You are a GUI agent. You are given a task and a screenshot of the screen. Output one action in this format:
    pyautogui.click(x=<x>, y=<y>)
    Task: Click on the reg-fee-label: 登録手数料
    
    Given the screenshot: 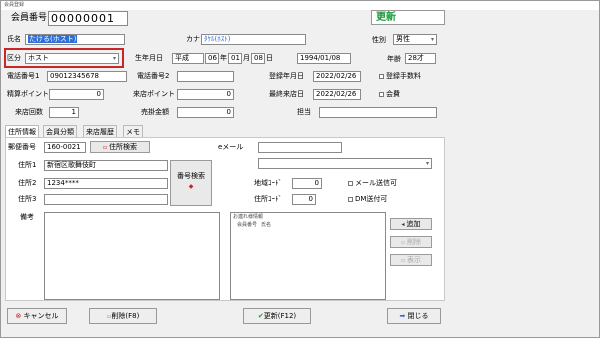 What is the action you would take?
    pyautogui.click(x=403, y=76)
    